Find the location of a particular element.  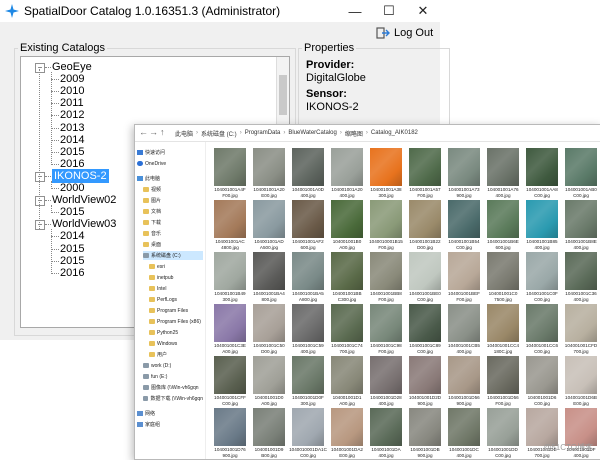

thumbnail-filename: 104001001B22 D00.jpg is located at coordinates (425, 244).